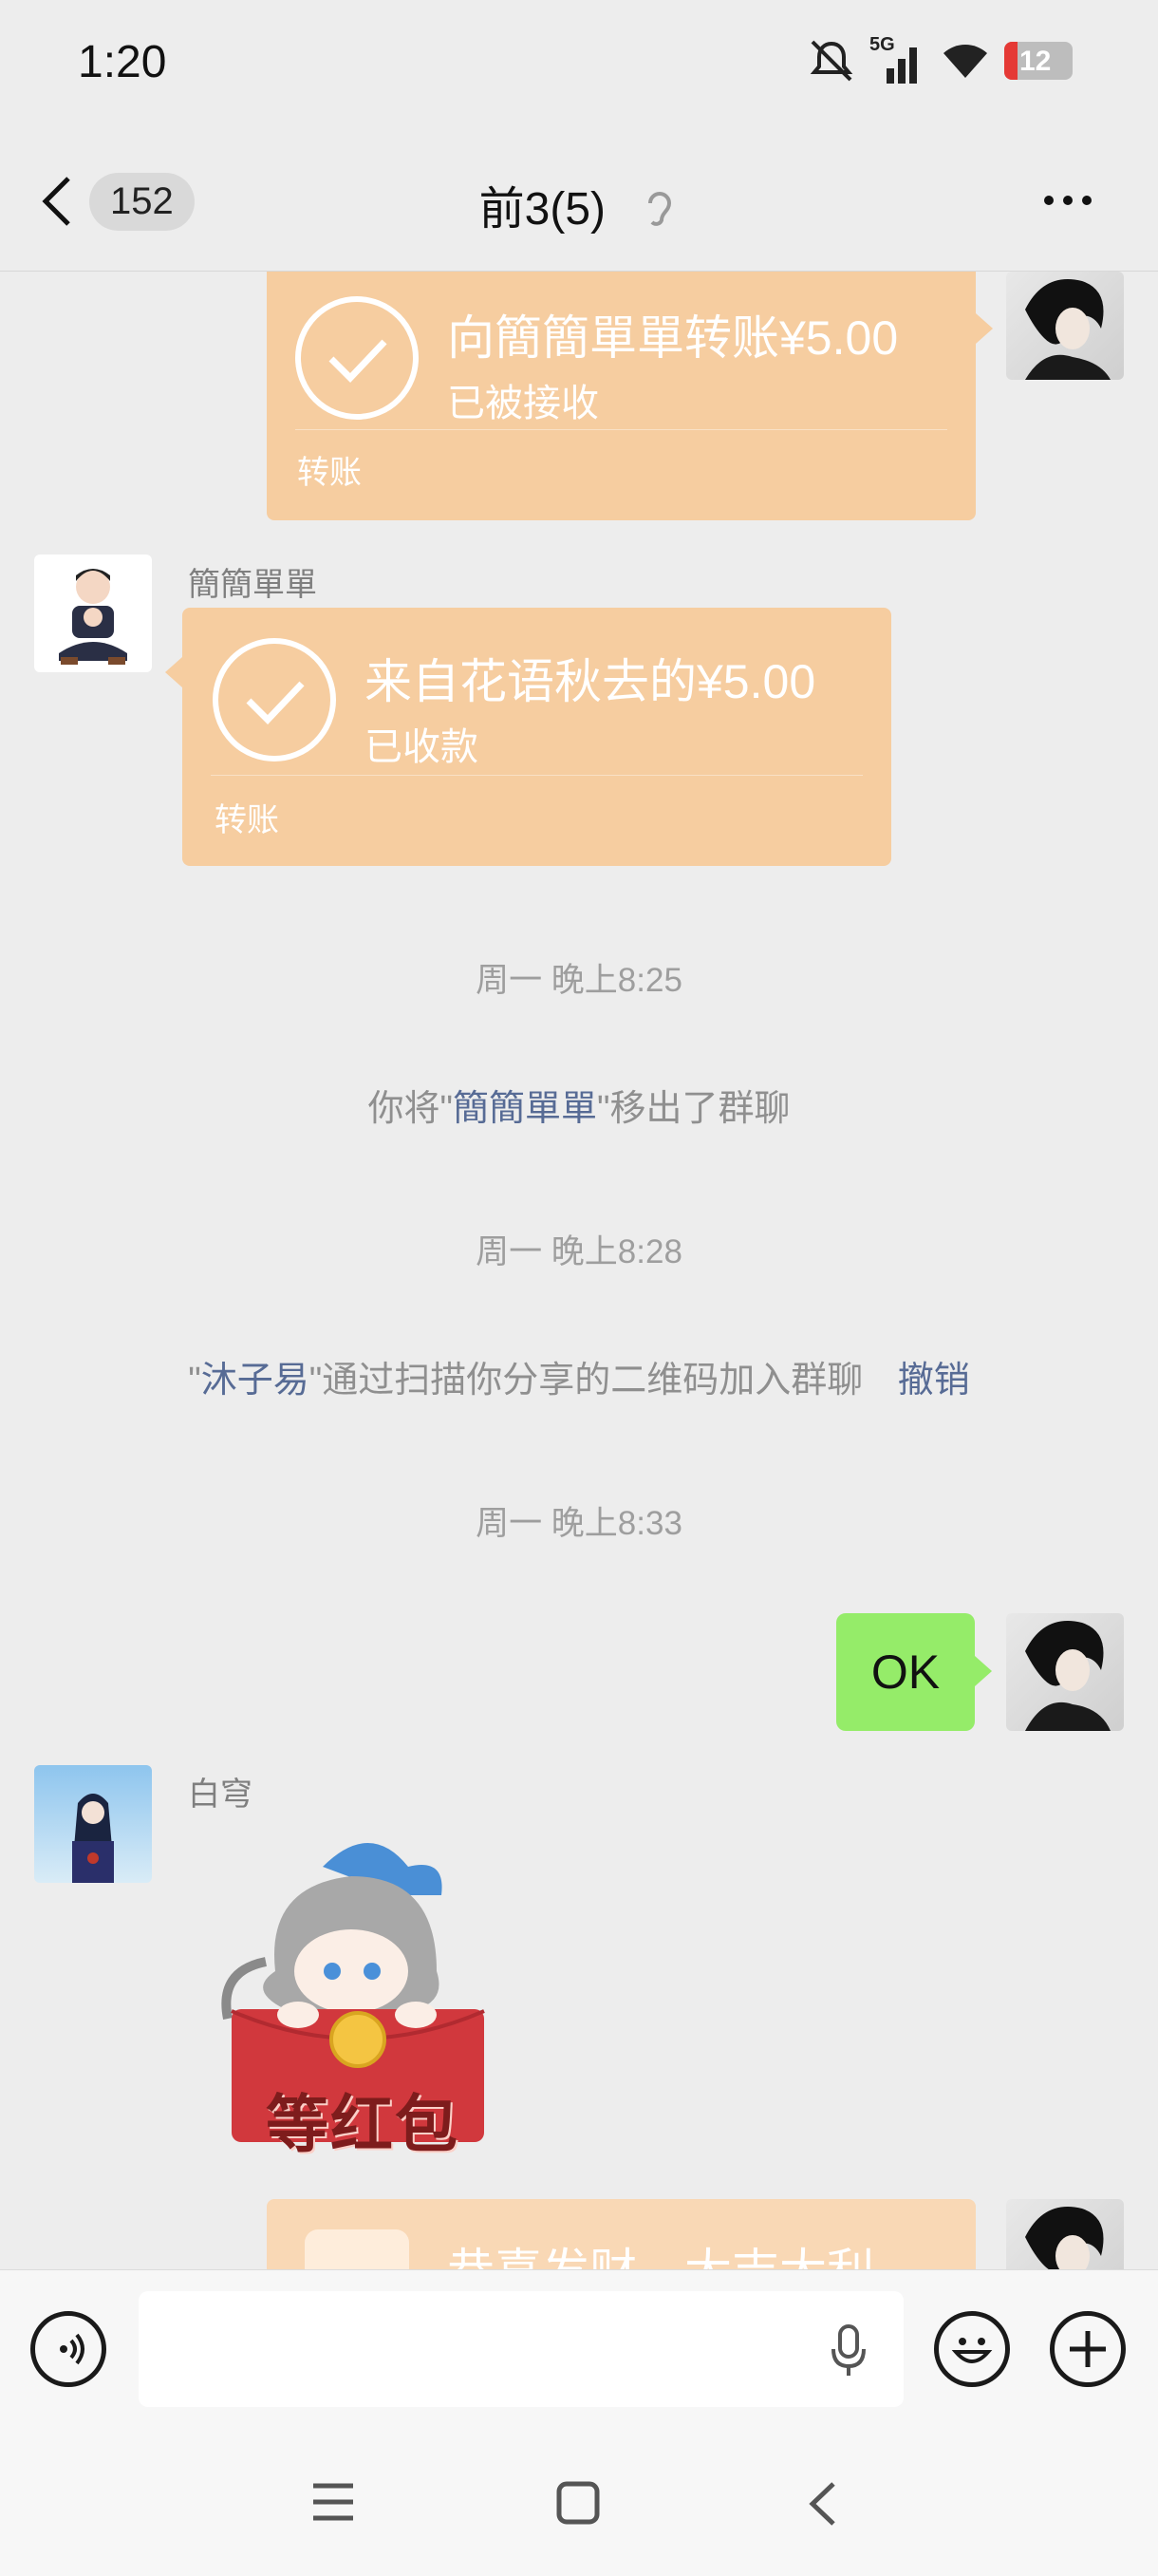 This screenshot has width=1158, height=2576. Describe the element at coordinates (410, 1109) in the screenshot. I see `system-text: 你将"` at that location.